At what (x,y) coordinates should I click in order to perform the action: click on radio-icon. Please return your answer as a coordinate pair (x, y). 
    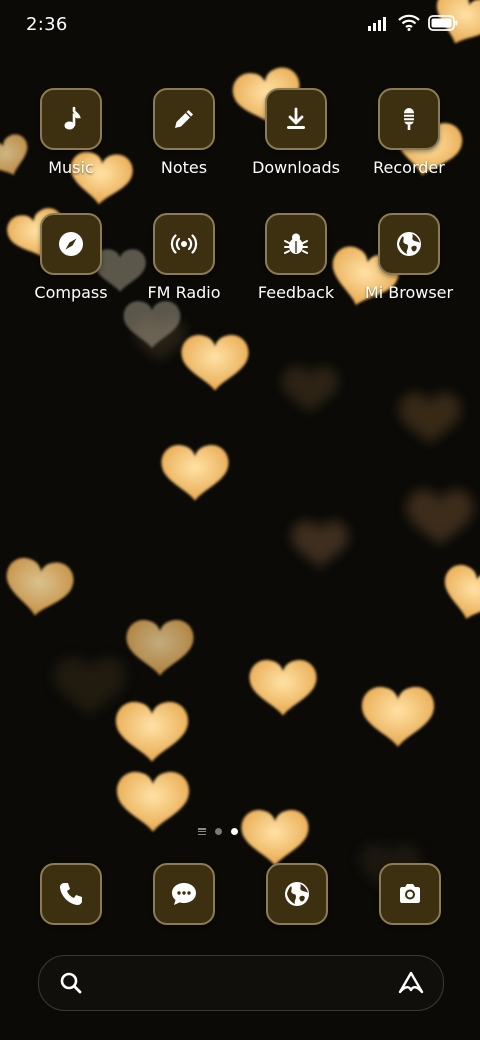
    Looking at the image, I should click on (184, 244).